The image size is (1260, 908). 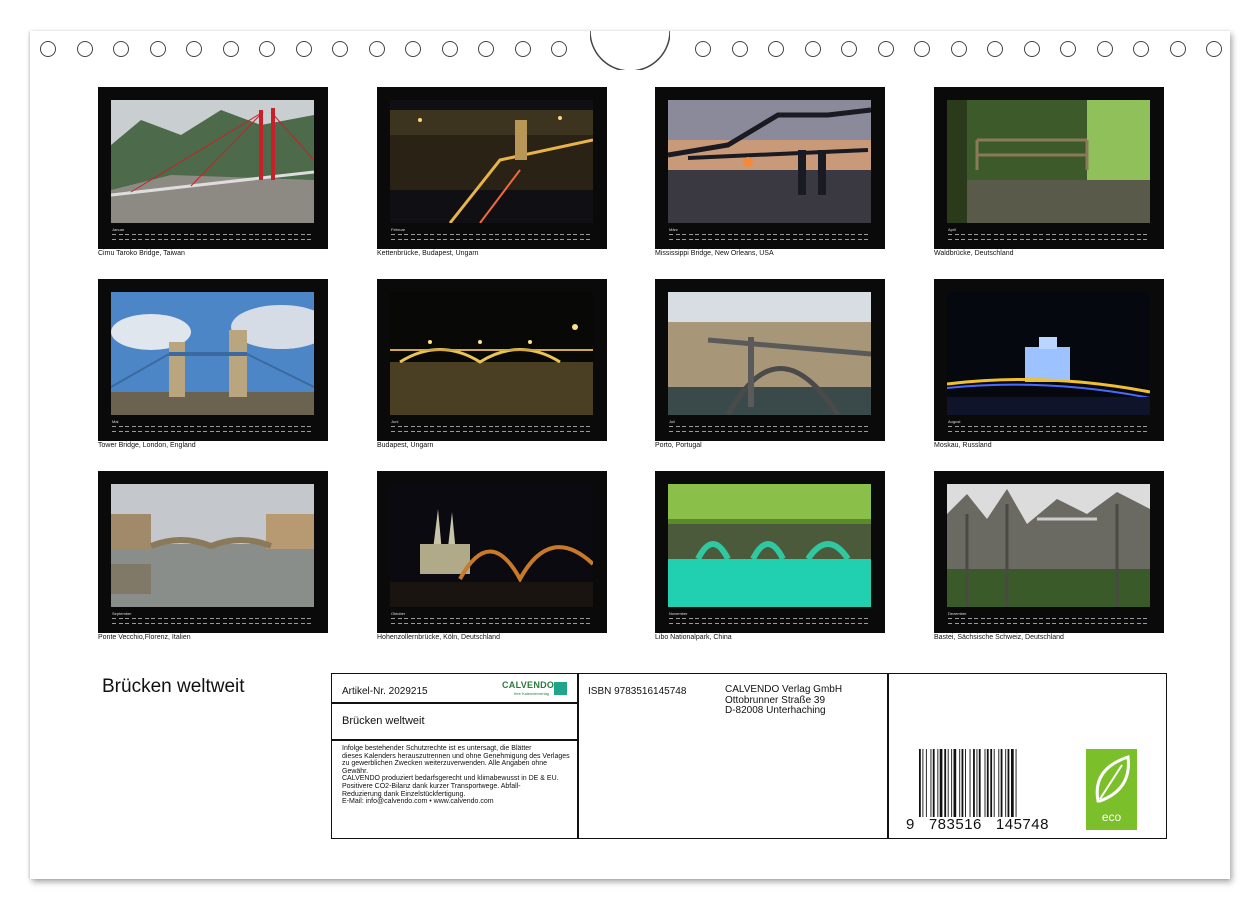 I want to click on eco-label: eco, so click(x=1111, y=817).